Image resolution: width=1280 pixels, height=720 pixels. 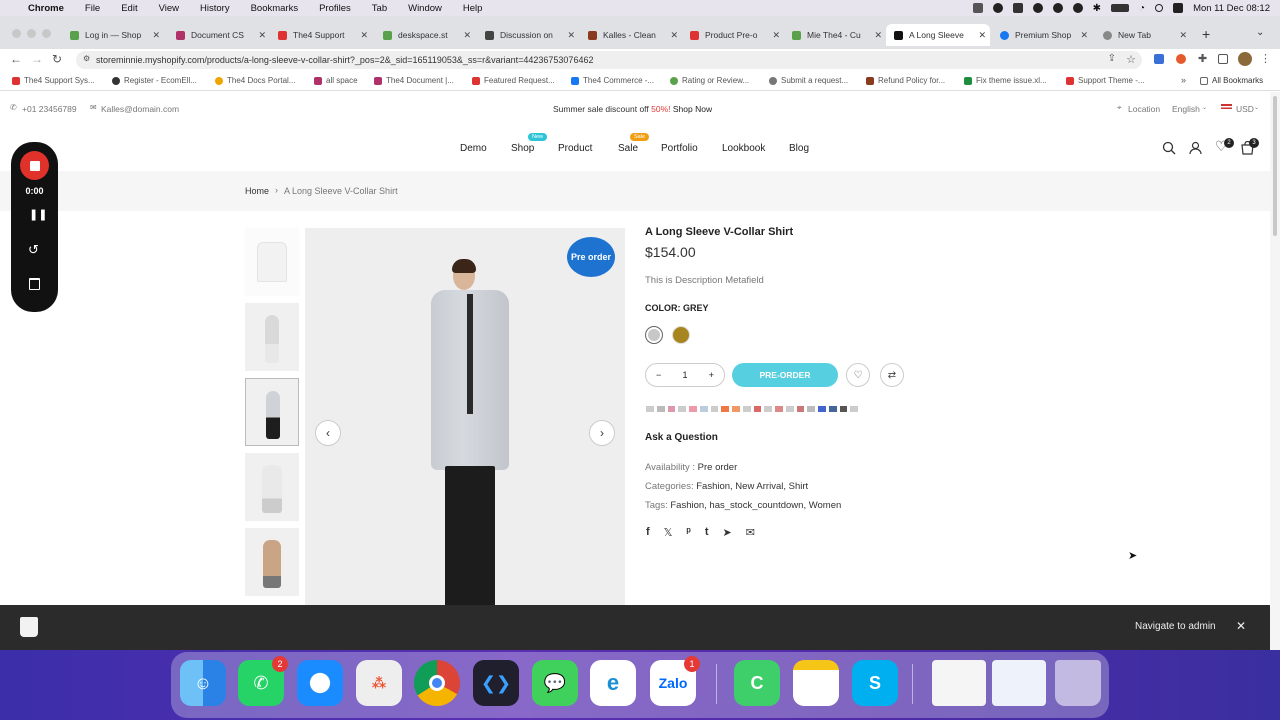 I want to click on next-image-button: ›, so click(x=602, y=433).